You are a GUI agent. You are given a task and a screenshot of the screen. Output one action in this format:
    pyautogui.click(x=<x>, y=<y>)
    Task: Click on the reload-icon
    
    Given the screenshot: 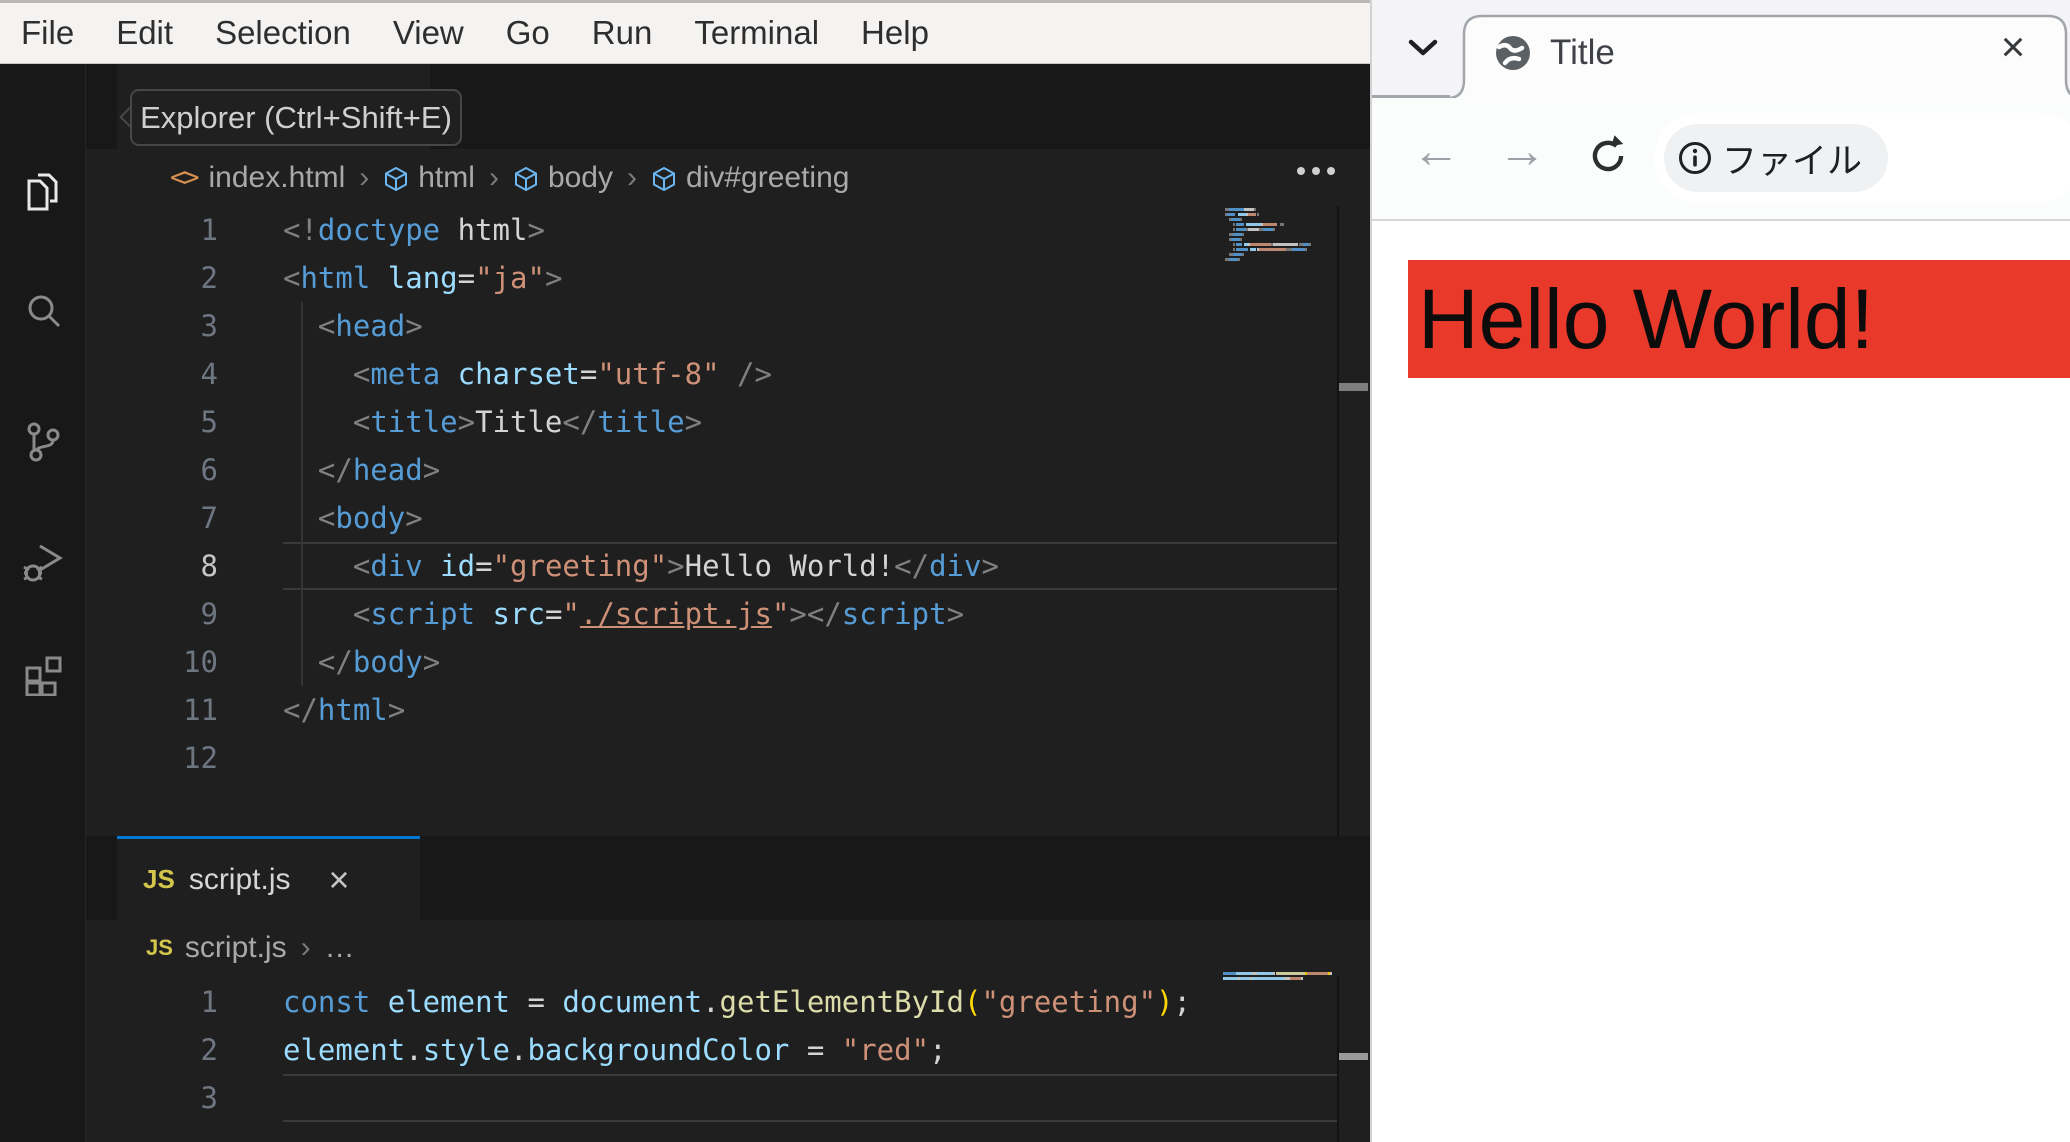 What is the action you would take?
    pyautogui.click(x=1608, y=156)
    